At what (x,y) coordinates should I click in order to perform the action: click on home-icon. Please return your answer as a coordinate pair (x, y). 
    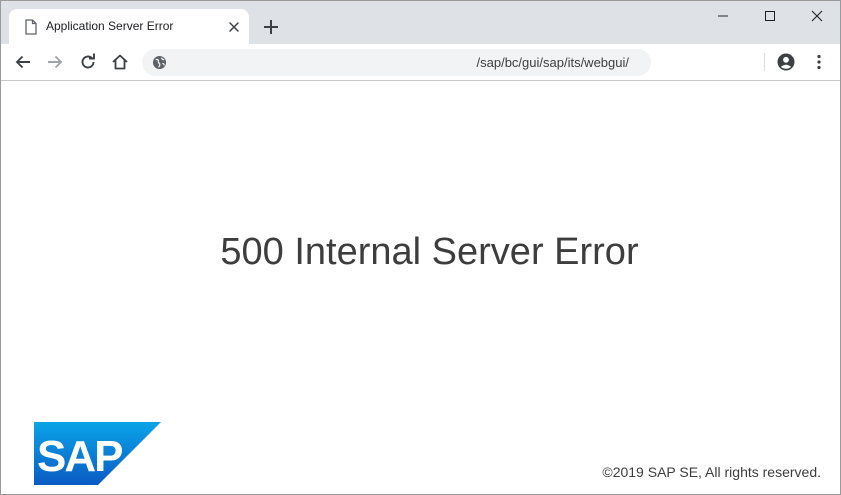
    Looking at the image, I should click on (120, 62).